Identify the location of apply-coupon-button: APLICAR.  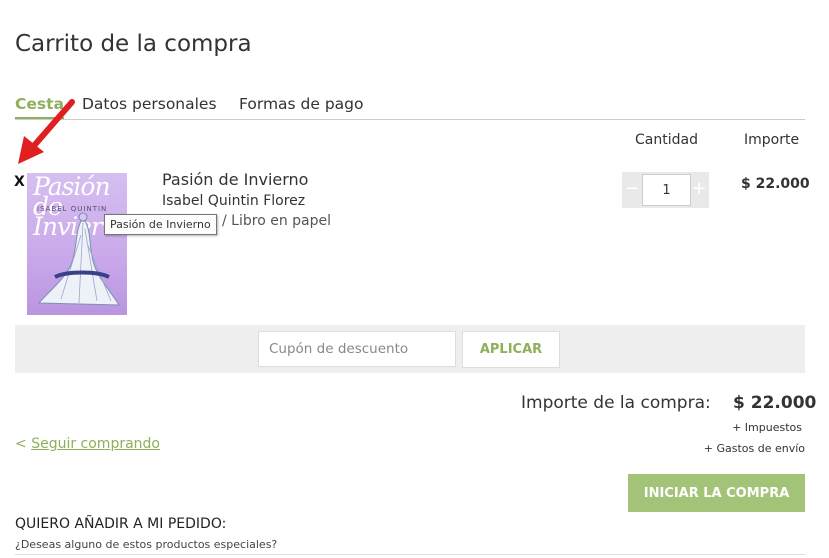
(511, 349).